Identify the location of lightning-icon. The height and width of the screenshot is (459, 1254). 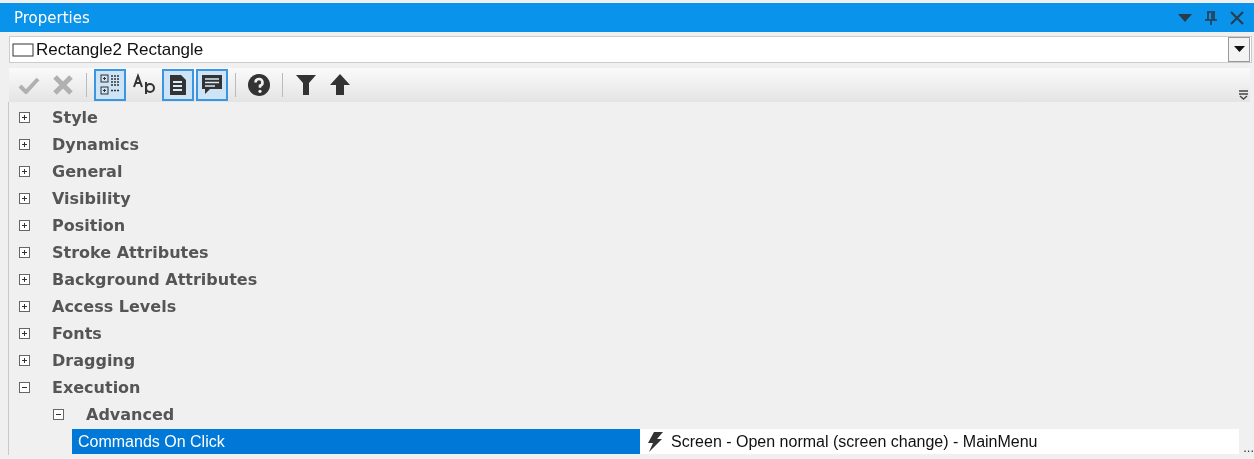
(655, 441).